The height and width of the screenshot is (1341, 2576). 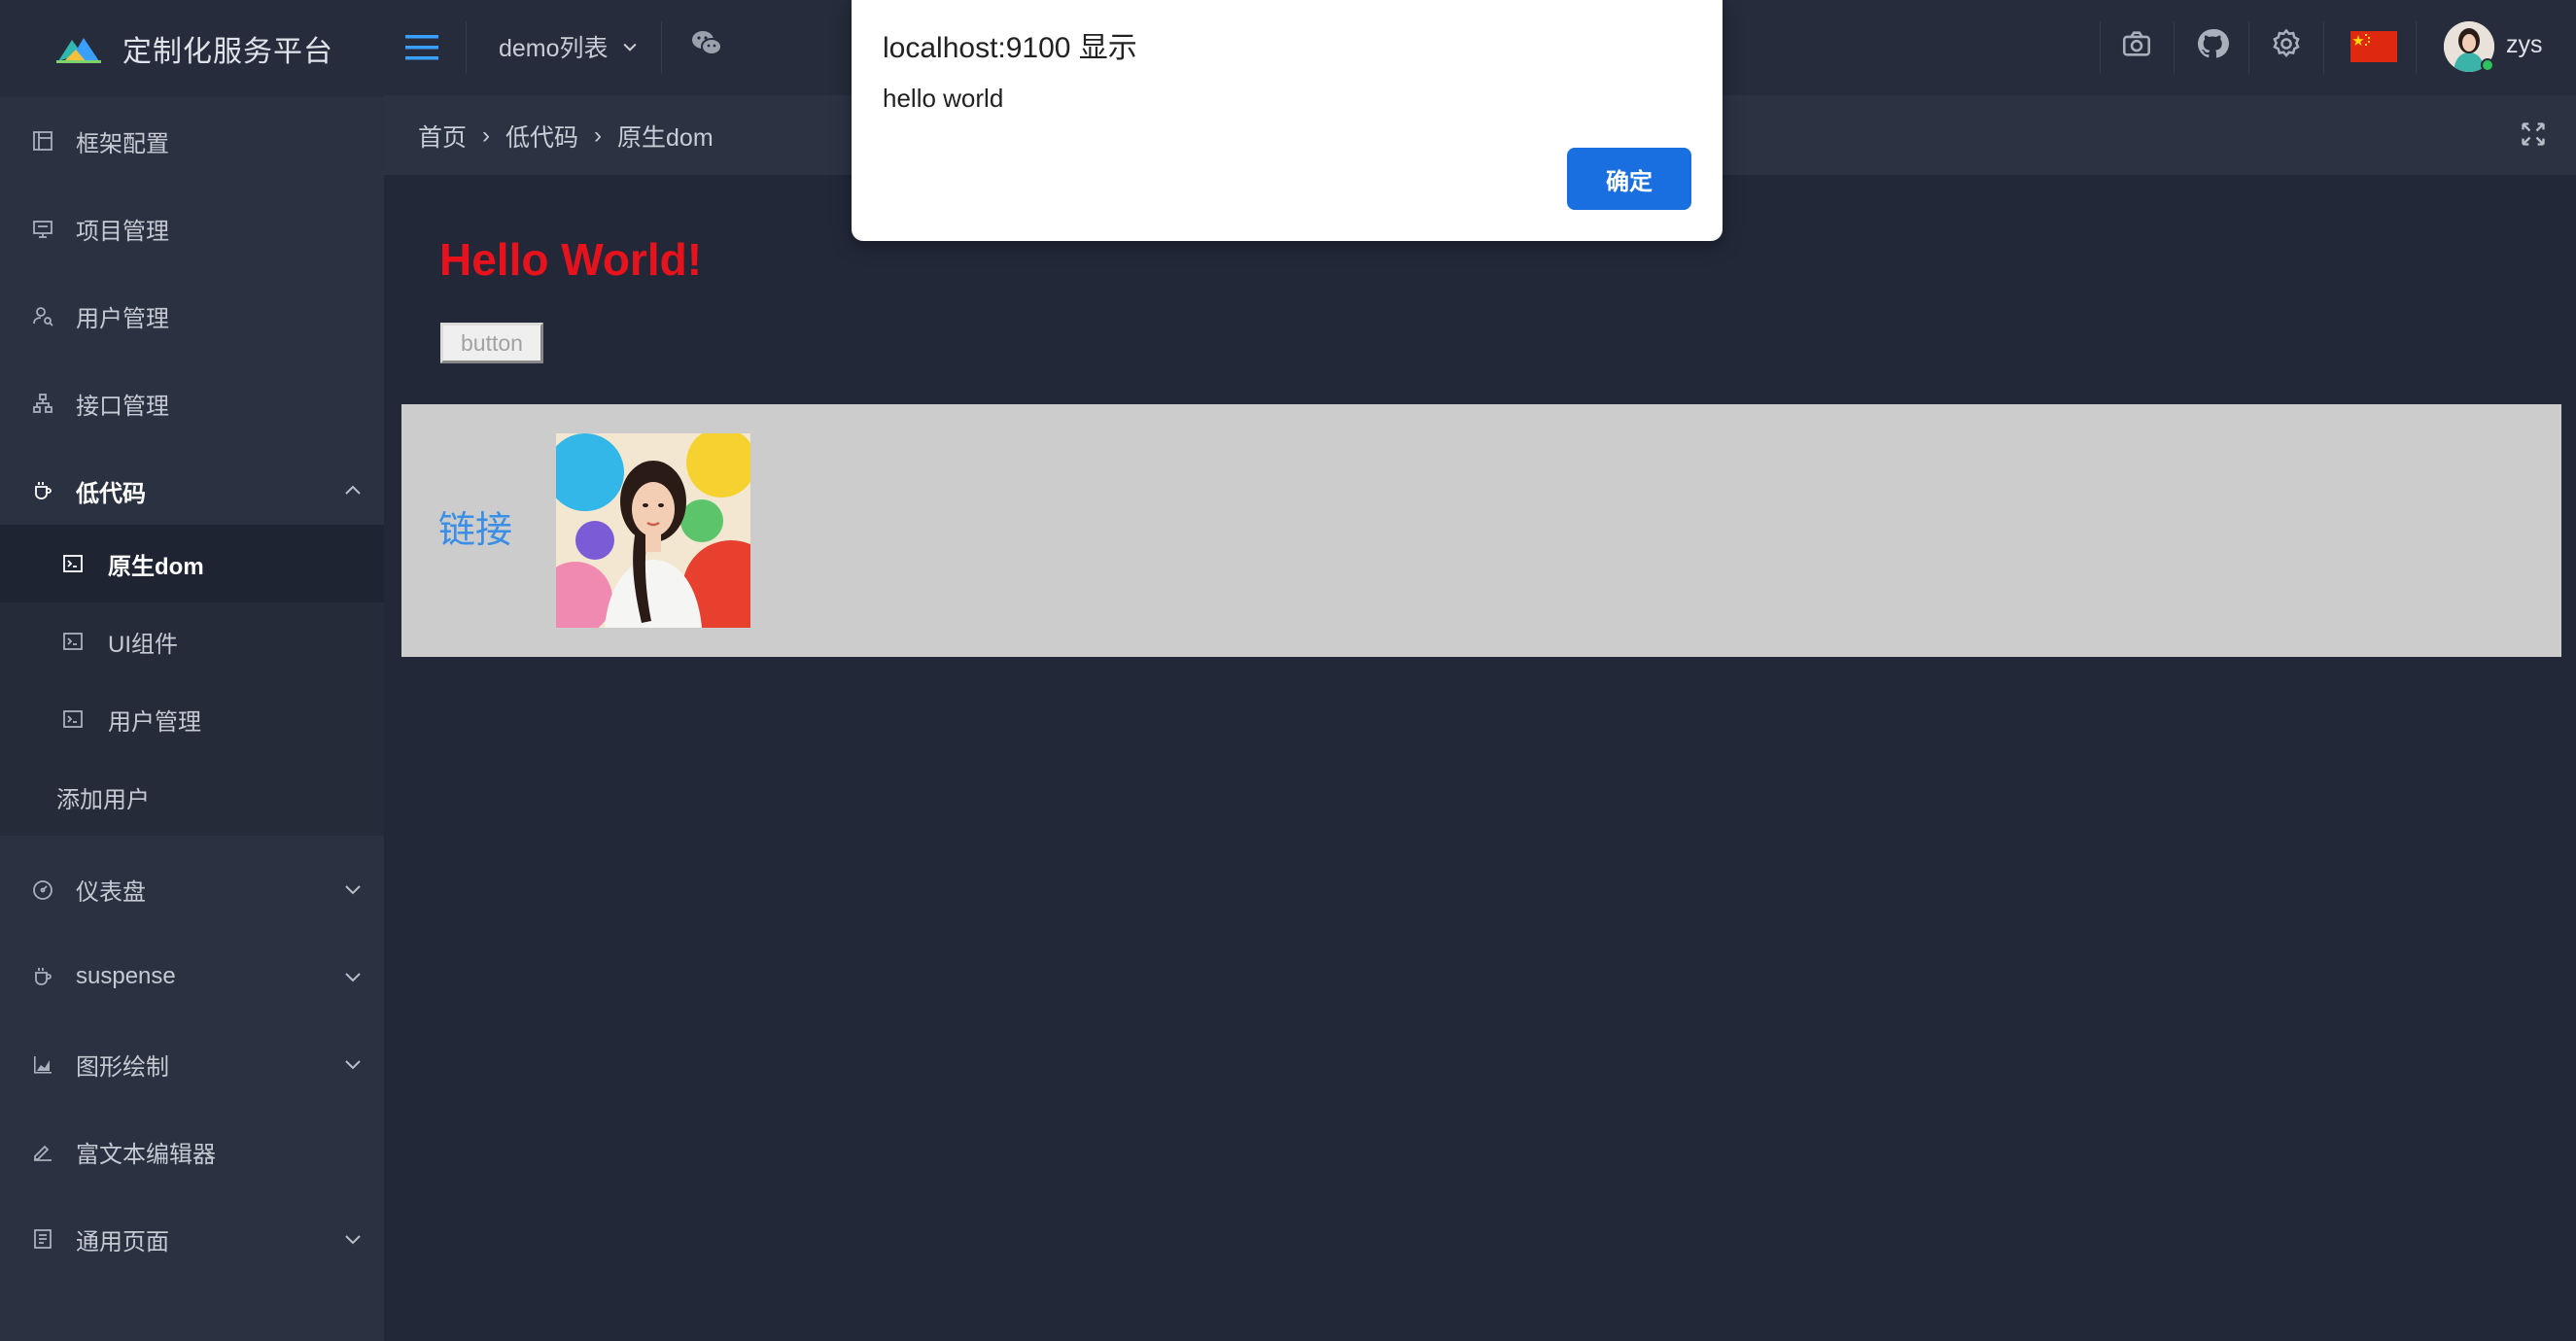 What do you see at coordinates (541, 136) in the screenshot?
I see `breadcrumb-lowcode: 低代码` at bounding box center [541, 136].